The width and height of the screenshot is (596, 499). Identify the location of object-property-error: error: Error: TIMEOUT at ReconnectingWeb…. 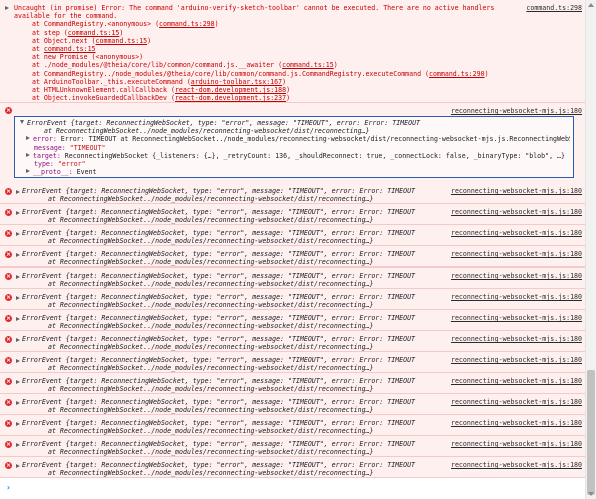
(295, 139).